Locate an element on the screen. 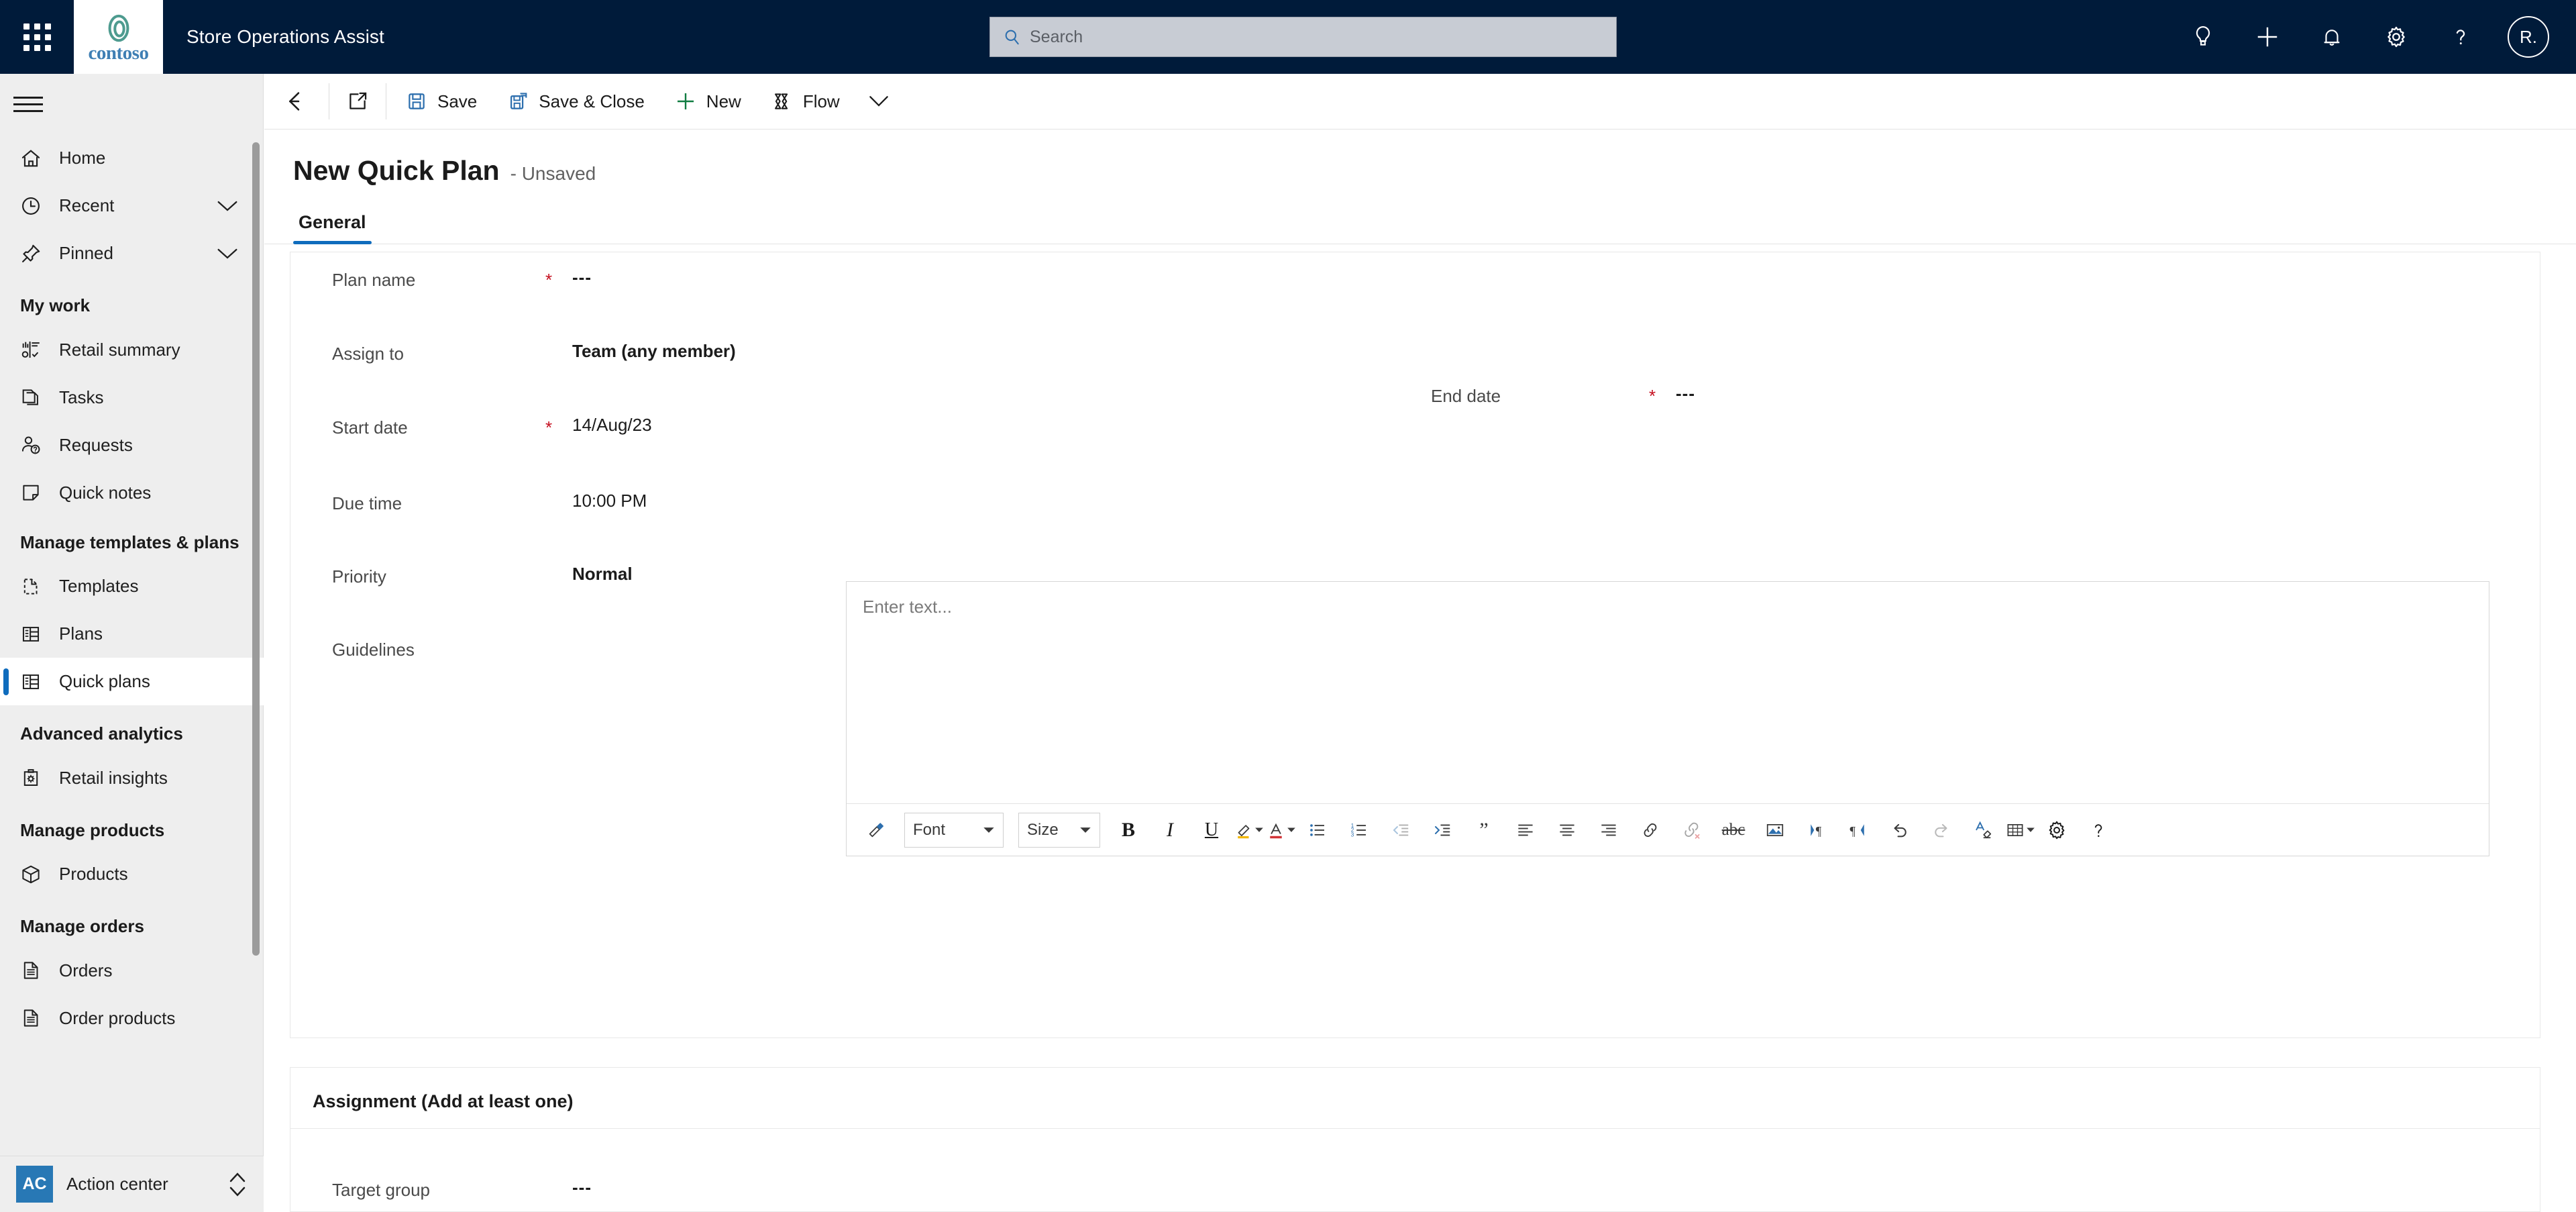  end-date-input: --- is located at coordinates (1685, 393).